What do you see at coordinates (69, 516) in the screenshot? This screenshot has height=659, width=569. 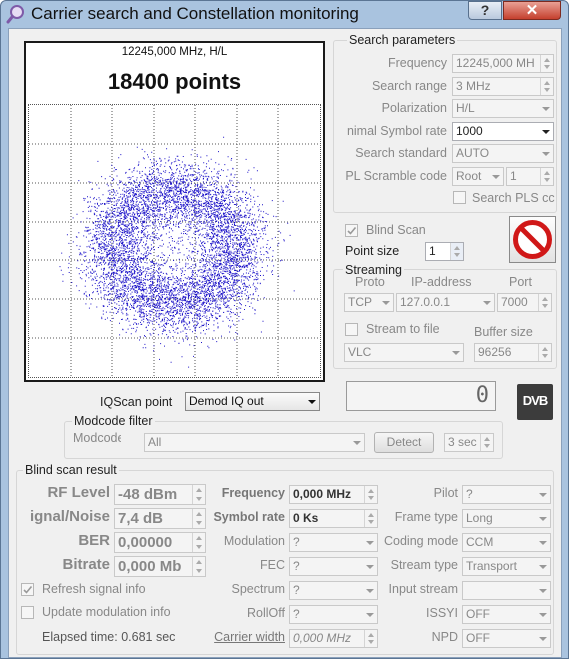 I see `signal-noise-label: ignal/Noise` at bounding box center [69, 516].